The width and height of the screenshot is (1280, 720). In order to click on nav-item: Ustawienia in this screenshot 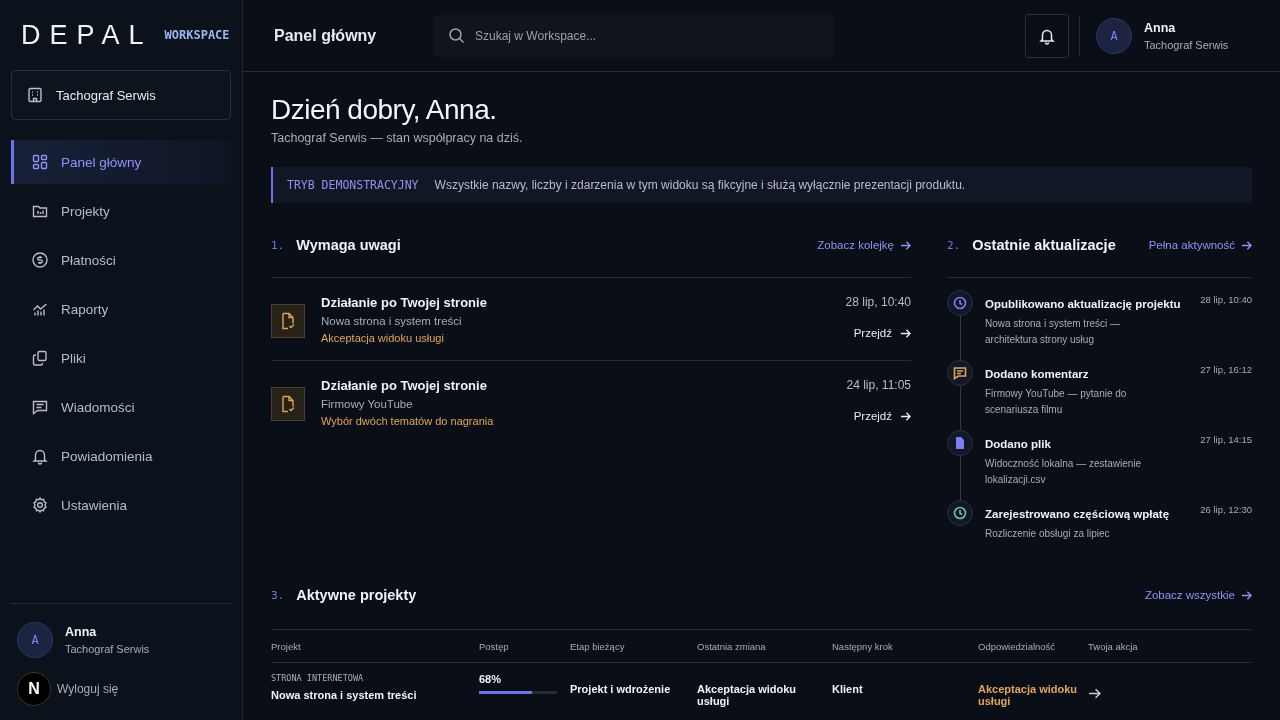, I will do `click(121, 505)`.